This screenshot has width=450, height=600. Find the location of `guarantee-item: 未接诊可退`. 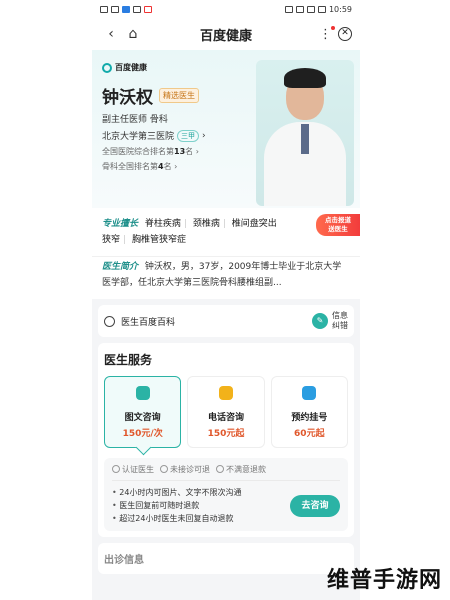

guarantee-item: 未接诊可退 is located at coordinates (185, 469).